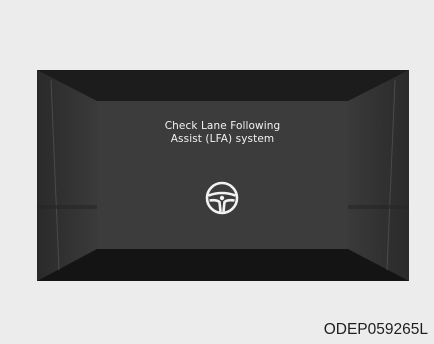 This screenshot has width=434, height=344. I want to click on message-line-2: Assist (LFA) system, so click(222, 139).